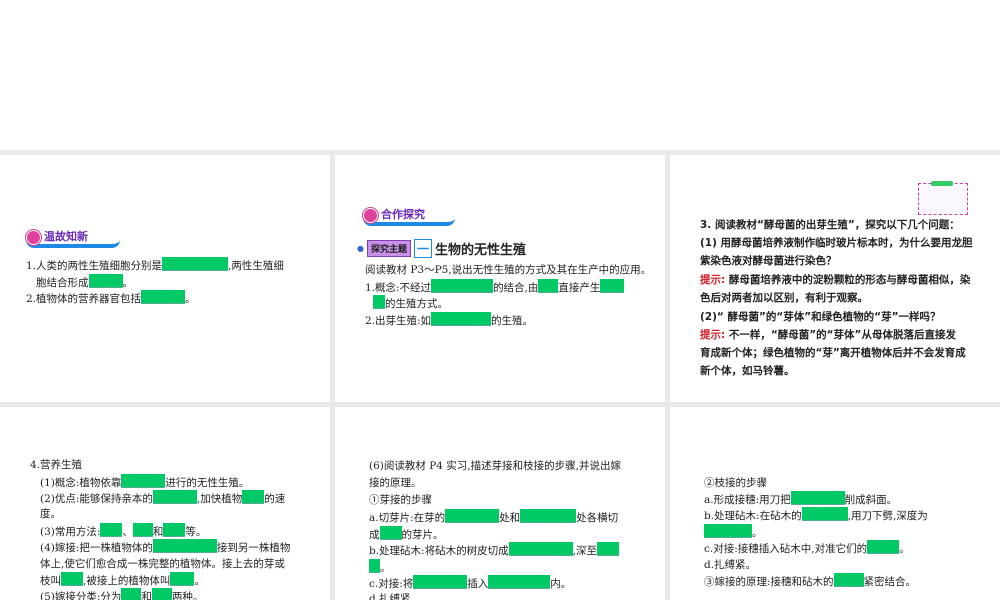 Image resolution: width=1000 pixels, height=600 pixels. I want to click on topic-heading: ● 探究主题一生物的无性生殖, so click(441, 248).